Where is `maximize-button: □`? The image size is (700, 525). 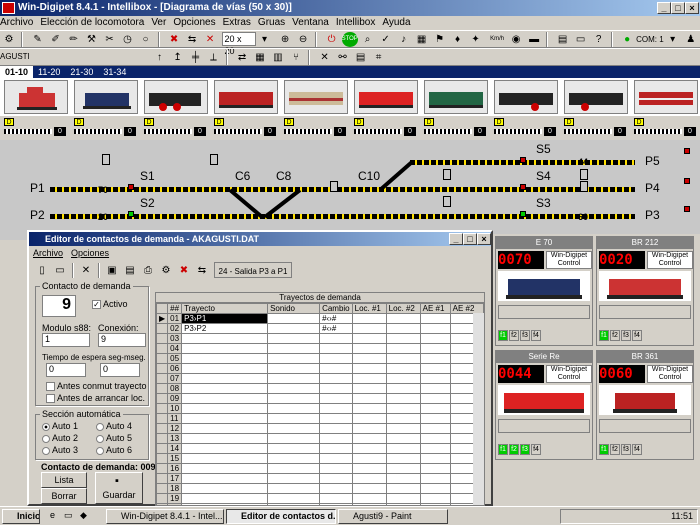
maximize-button: □ is located at coordinates (470, 239).